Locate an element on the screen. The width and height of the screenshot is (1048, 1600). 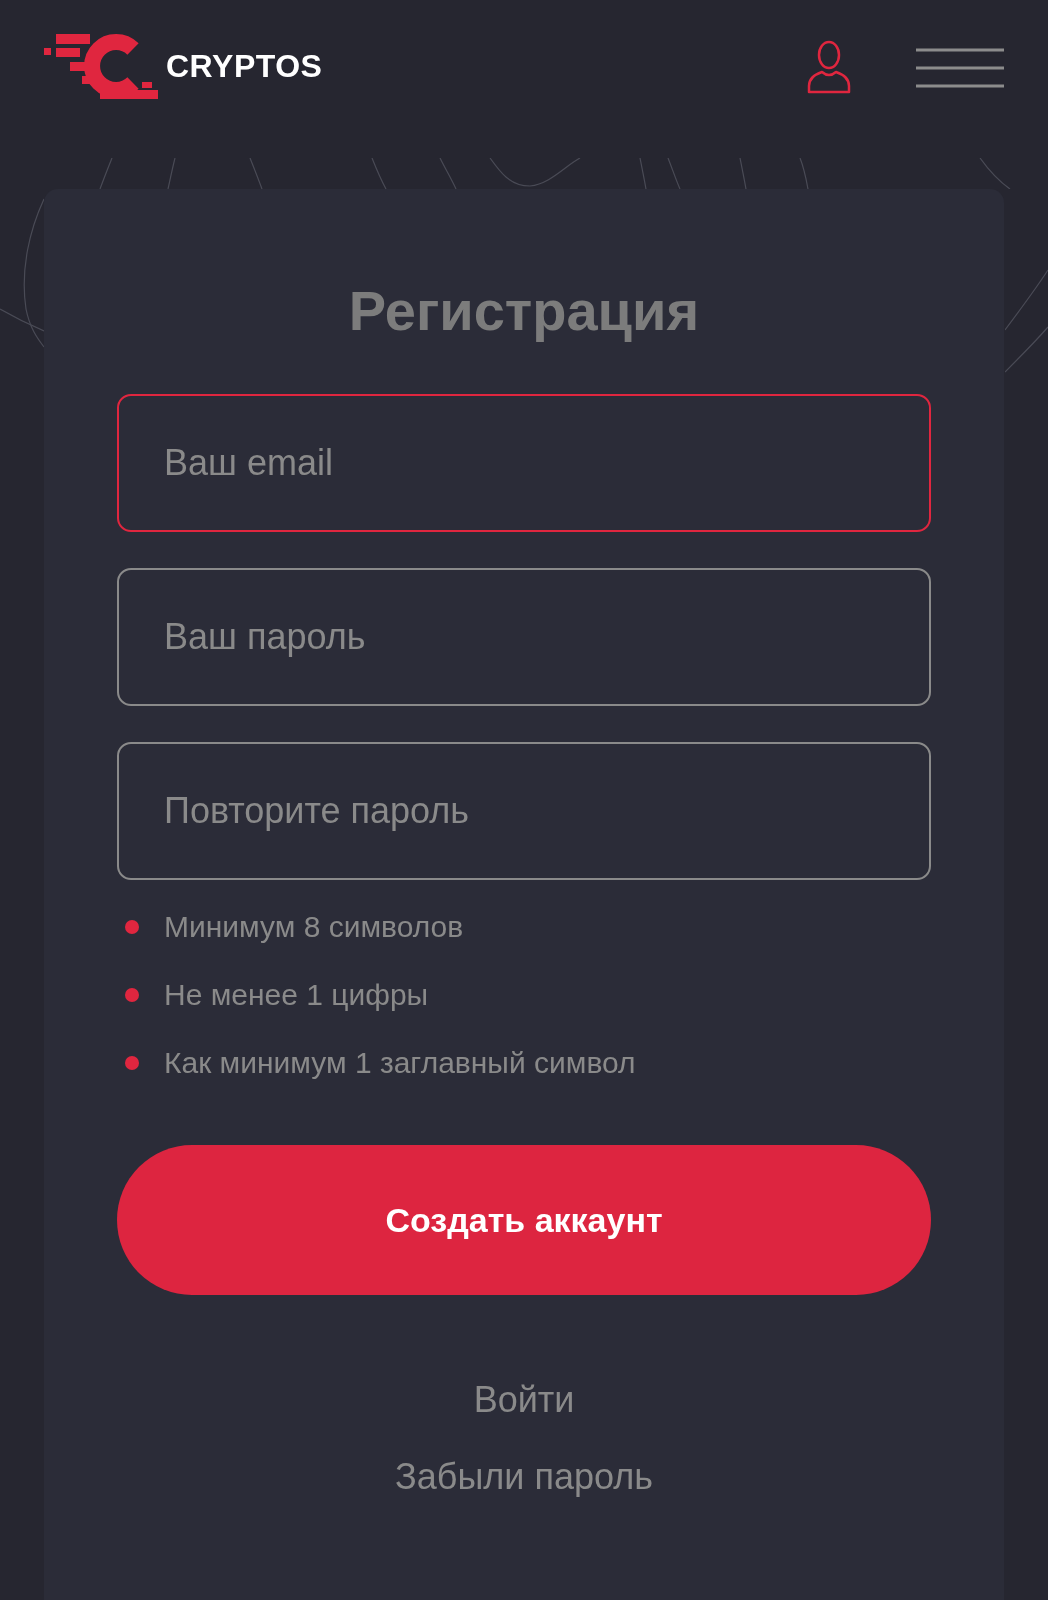
login-link: Войти is located at coordinates (524, 1399).